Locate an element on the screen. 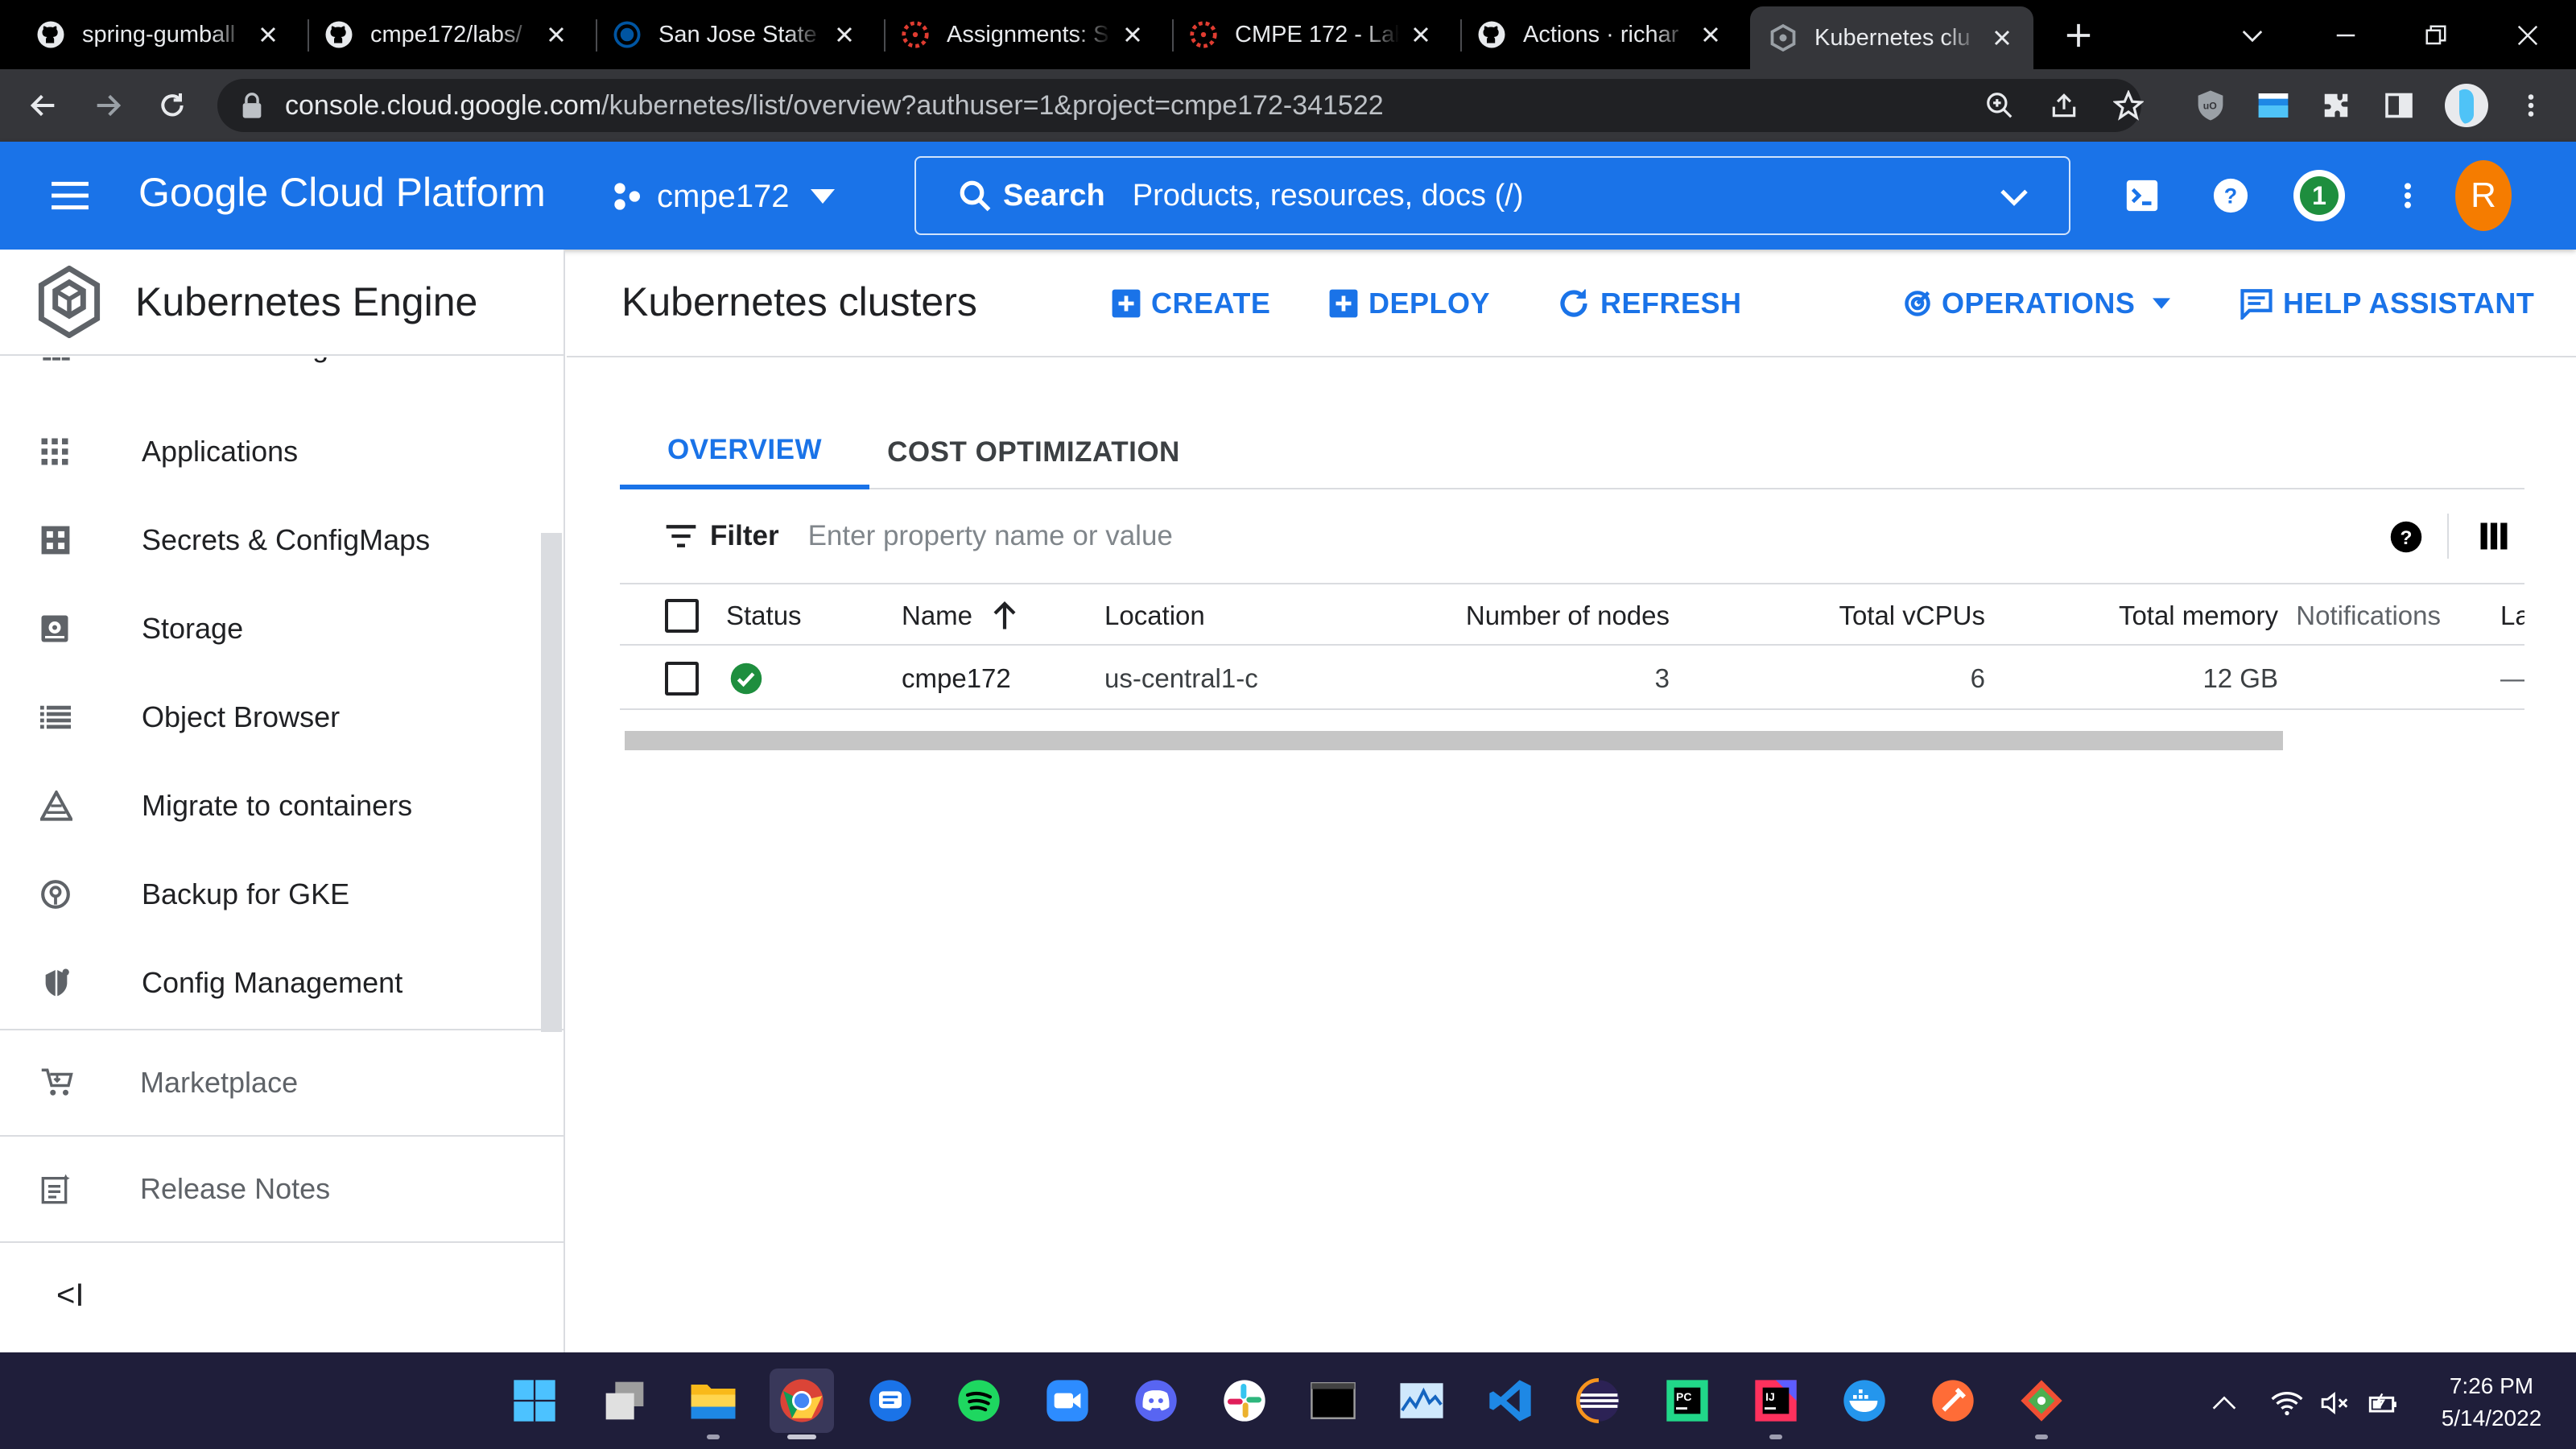 The height and width of the screenshot is (1449, 2576). back-button is located at coordinates (43, 106).